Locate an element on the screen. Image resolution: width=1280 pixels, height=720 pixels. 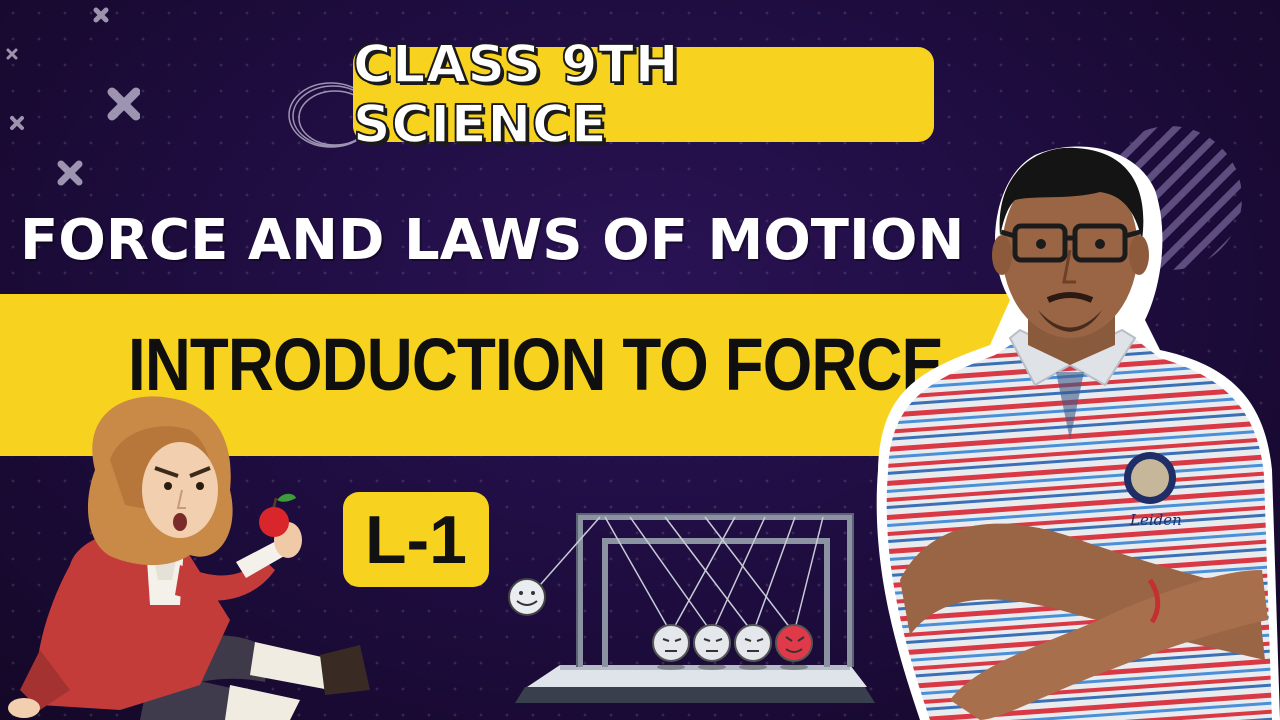
lesson-badge: L-1 is located at coordinates (416, 539).